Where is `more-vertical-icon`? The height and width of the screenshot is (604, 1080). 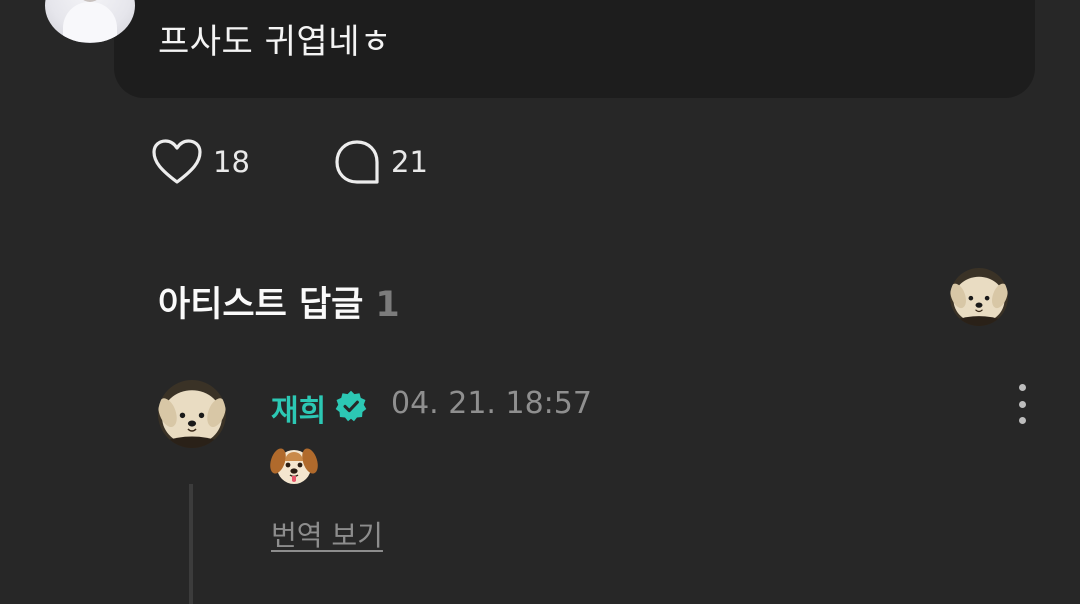 more-vertical-icon is located at coordinates (1022, 404).